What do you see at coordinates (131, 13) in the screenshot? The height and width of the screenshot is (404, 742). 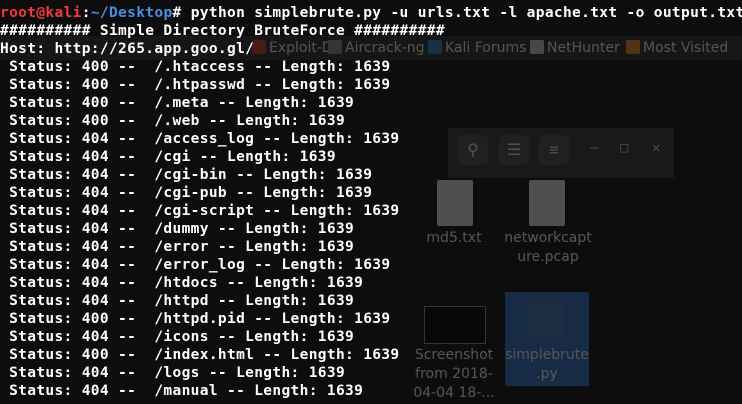 I see `prompt-path: ~/Desktop` at bounding box center [131, 13].